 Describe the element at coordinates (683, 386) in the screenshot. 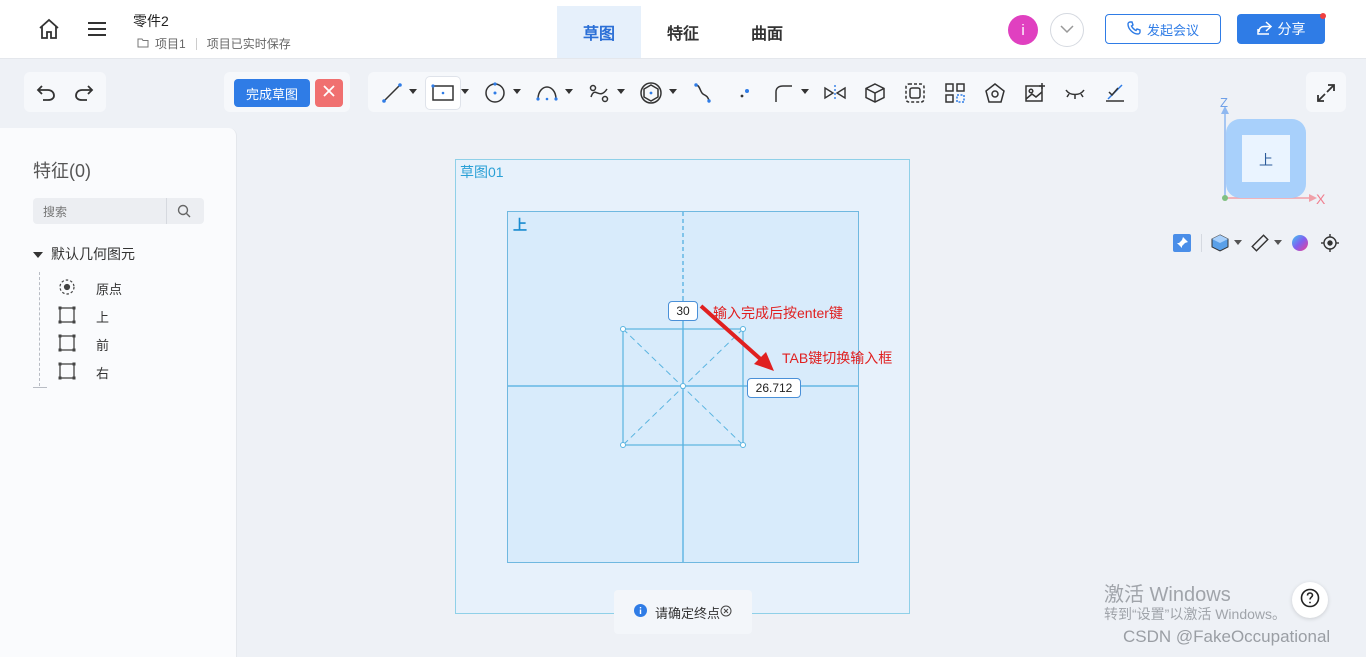

I see `center-point` at that location.